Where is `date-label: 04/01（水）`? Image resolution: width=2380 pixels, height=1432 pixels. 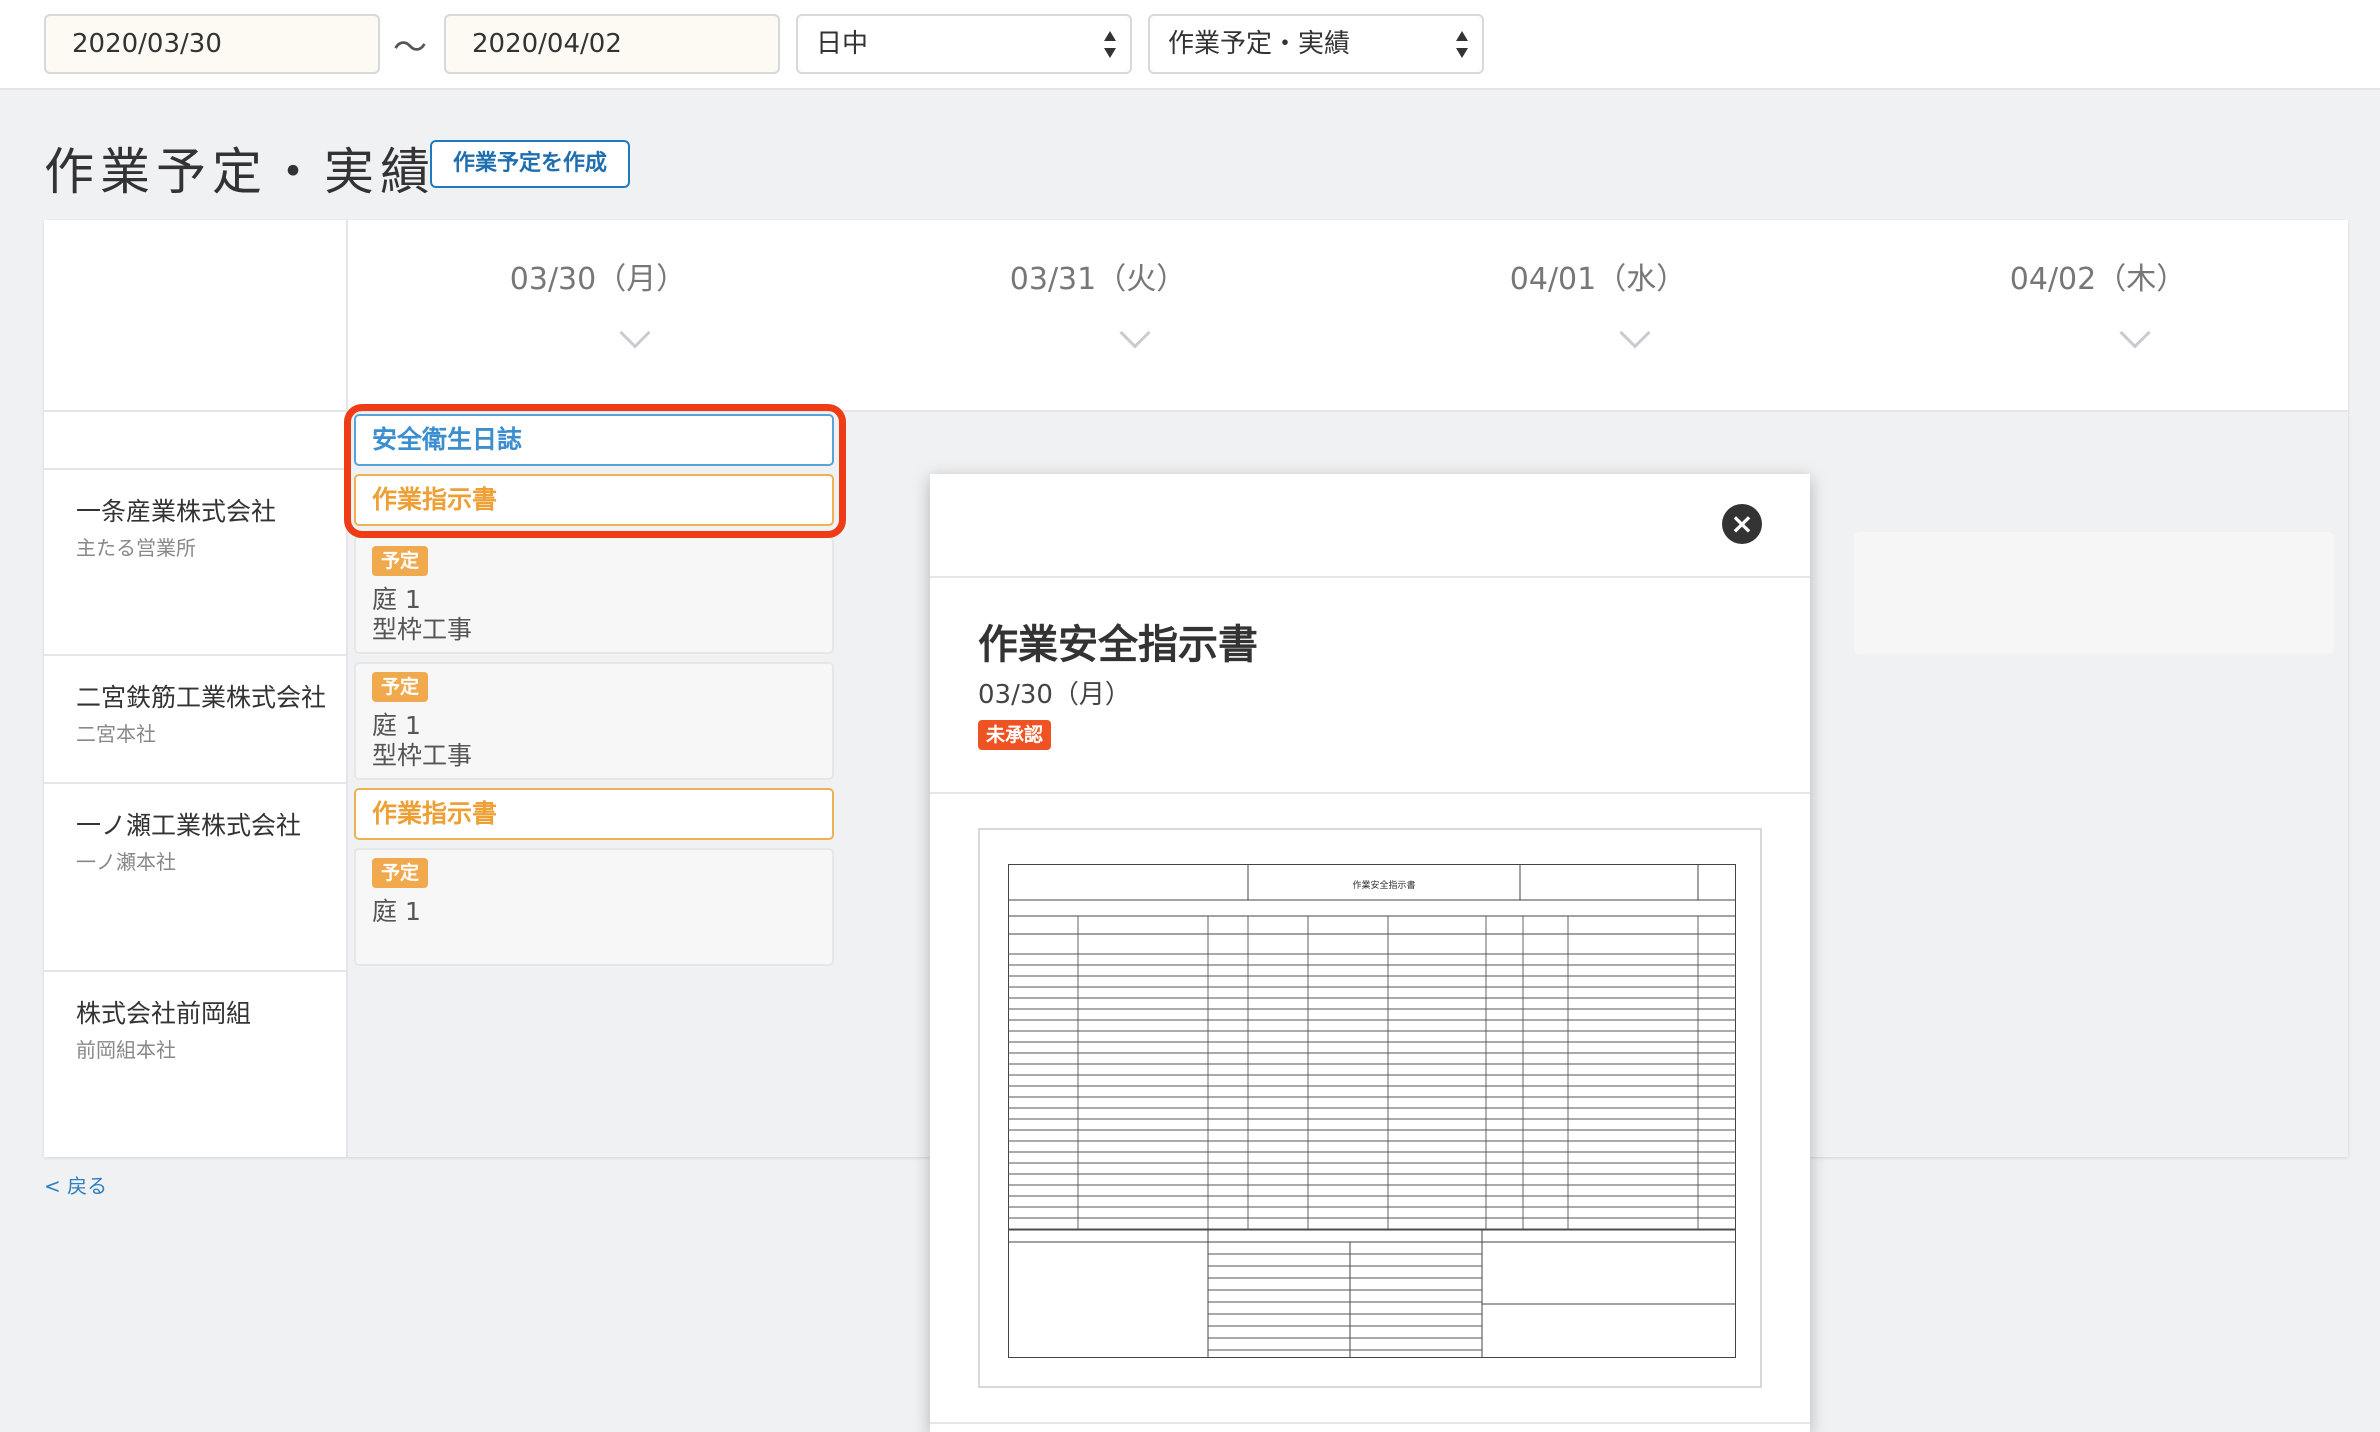 date-label: 04/01（水） is located at coordinates (1598, 279).